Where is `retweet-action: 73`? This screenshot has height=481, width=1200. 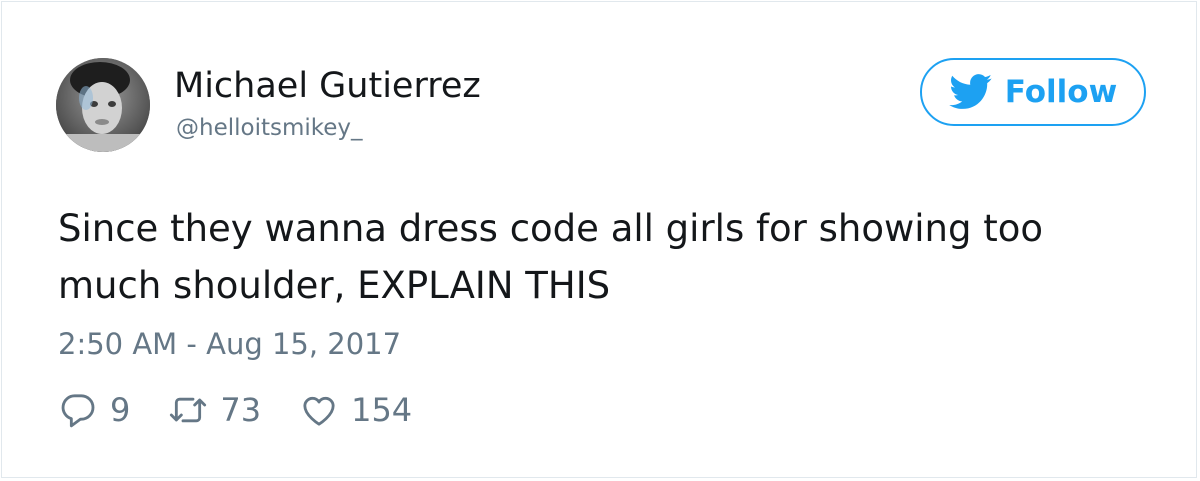
retweet-action: 73 is located at coordinates (214, 410).